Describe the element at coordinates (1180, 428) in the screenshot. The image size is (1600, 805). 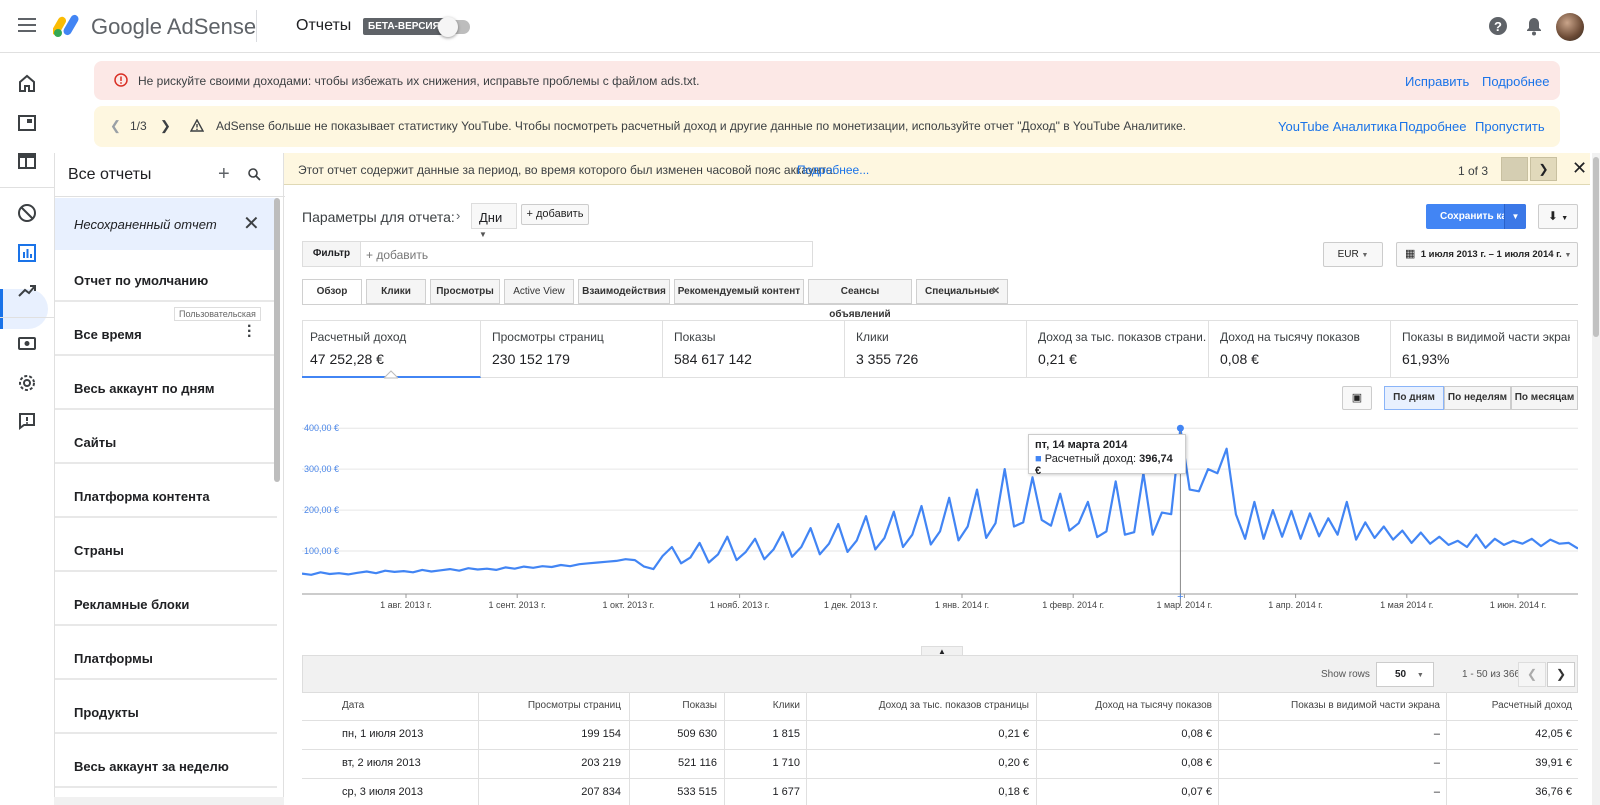
I see `hover-point` at that location.